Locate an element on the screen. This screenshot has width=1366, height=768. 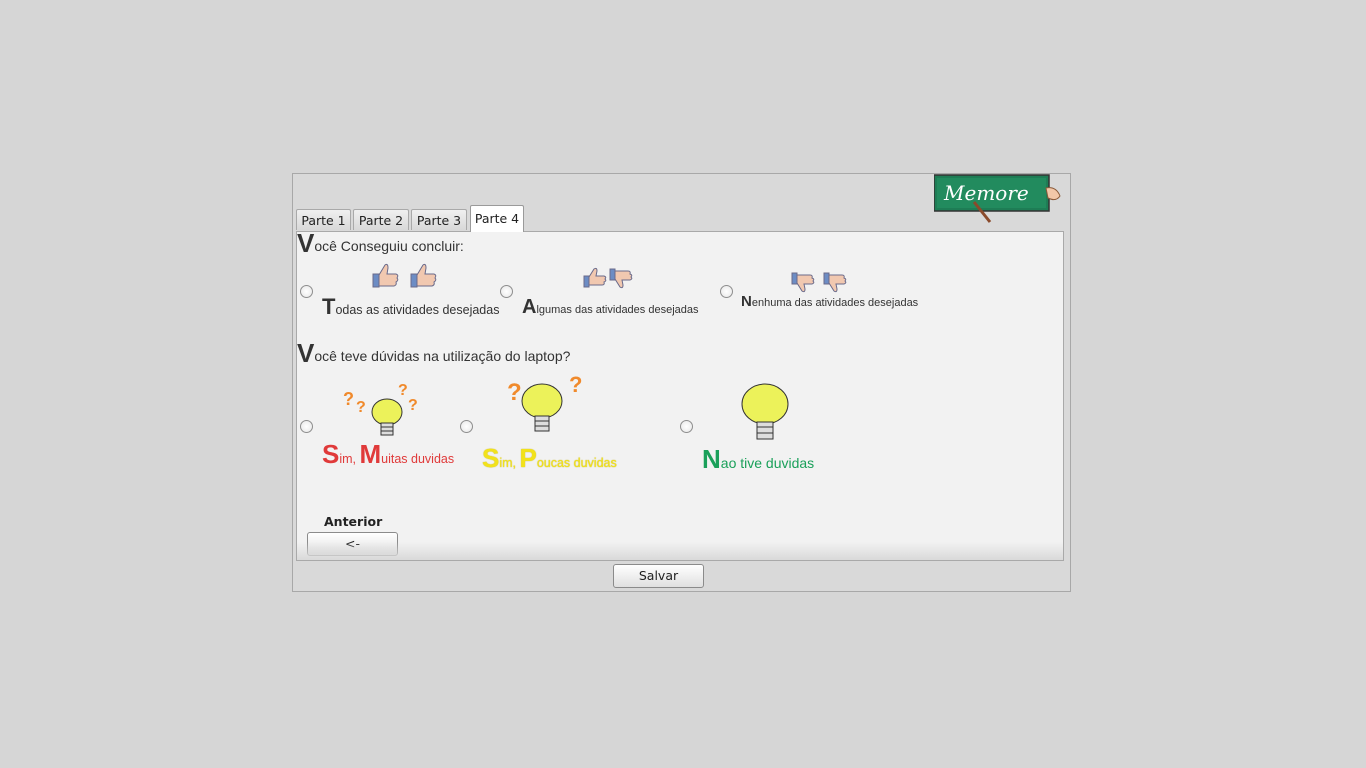
question-1-text: ocê Conseguiu concluir: is located at coordinates (389, 246).